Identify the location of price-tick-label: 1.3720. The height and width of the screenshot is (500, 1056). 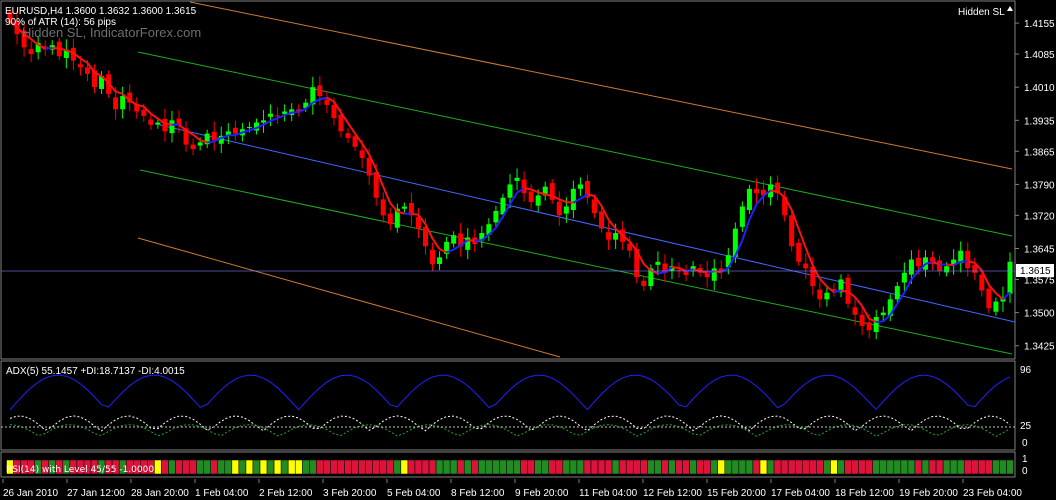
(1039, 216).